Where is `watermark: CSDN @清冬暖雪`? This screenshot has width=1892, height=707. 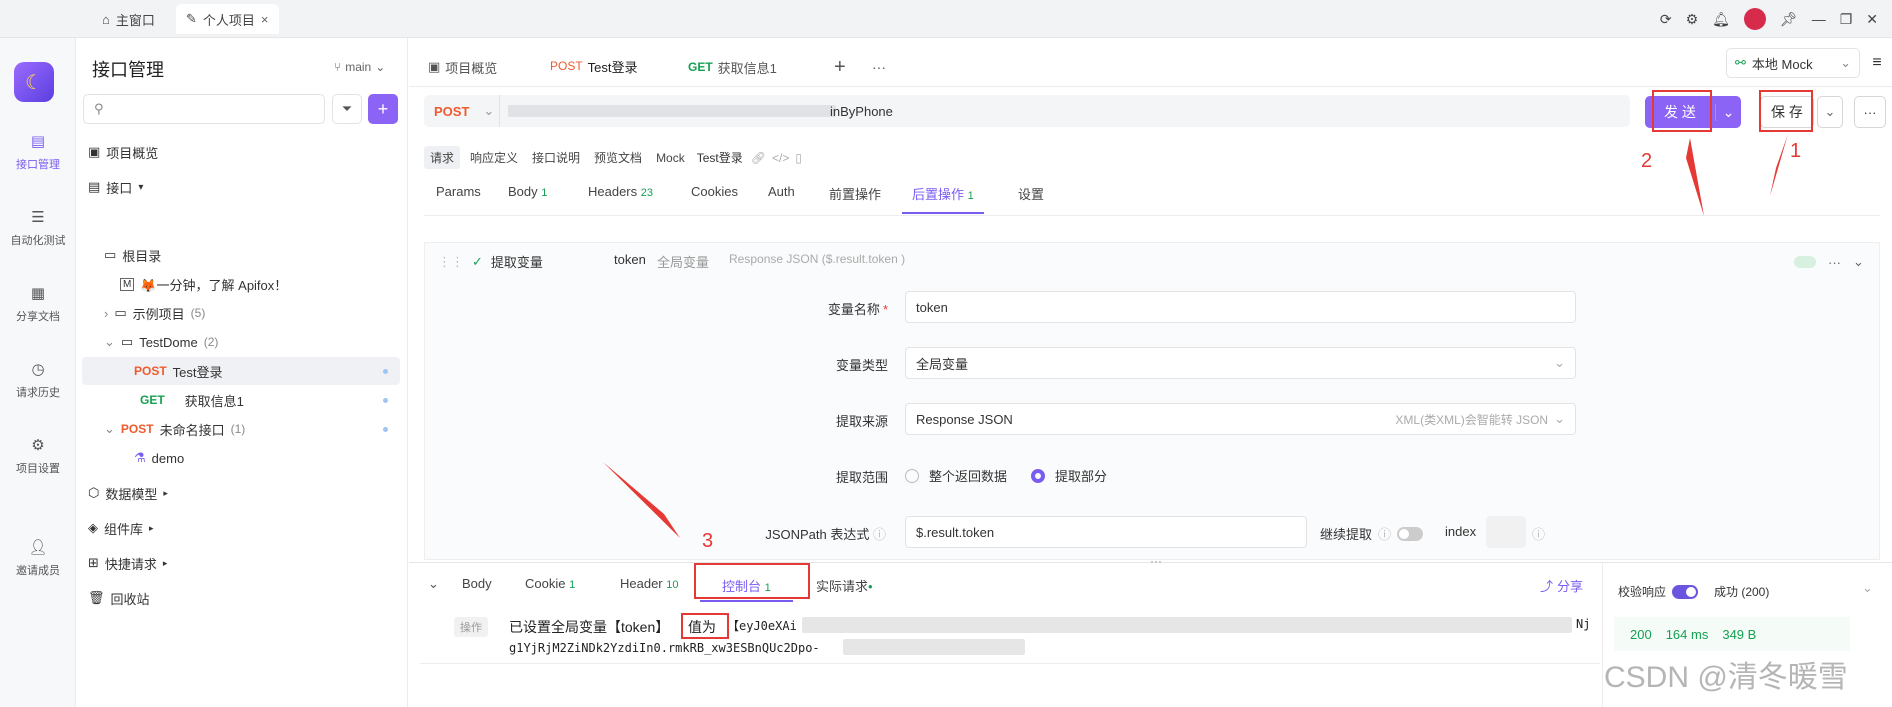 watermark: CSDN @清冬暖雪 is located at coordinates (1726, 677).